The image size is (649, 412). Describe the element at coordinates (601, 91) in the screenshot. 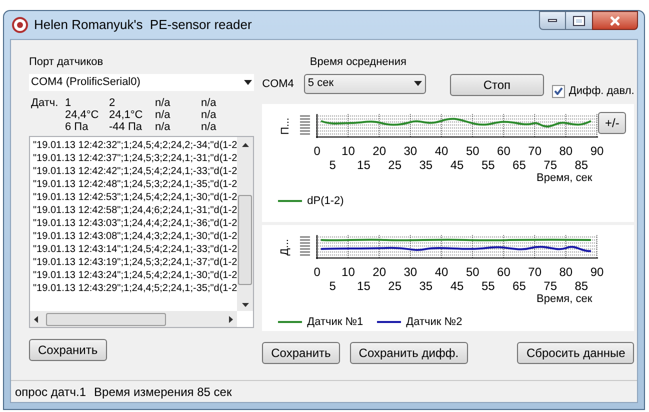

I see `checkbox-label: Дифф. давл.` at that location.